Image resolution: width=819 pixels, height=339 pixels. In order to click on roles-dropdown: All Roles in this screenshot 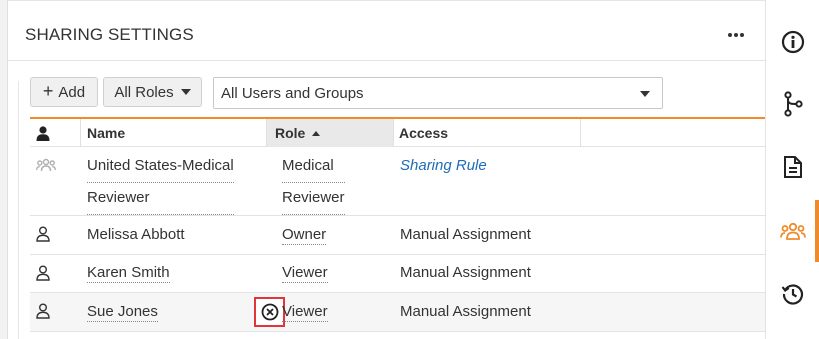, I will do `click(152, 92)`.